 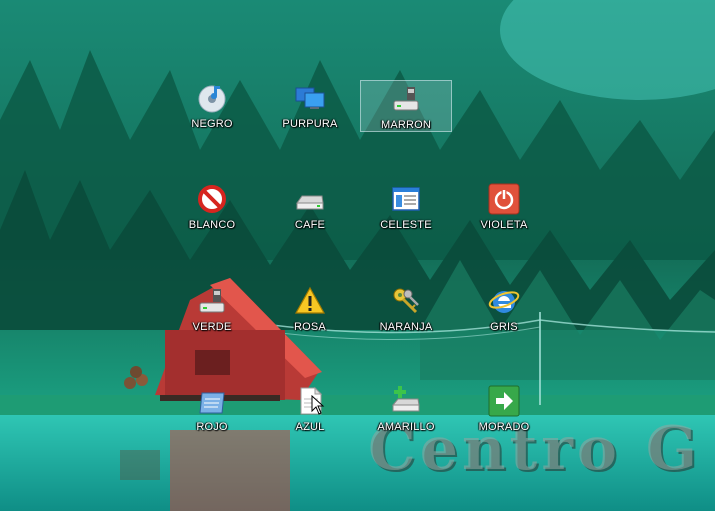 I want to click on window-list-icon, so click(x=406, y=199).